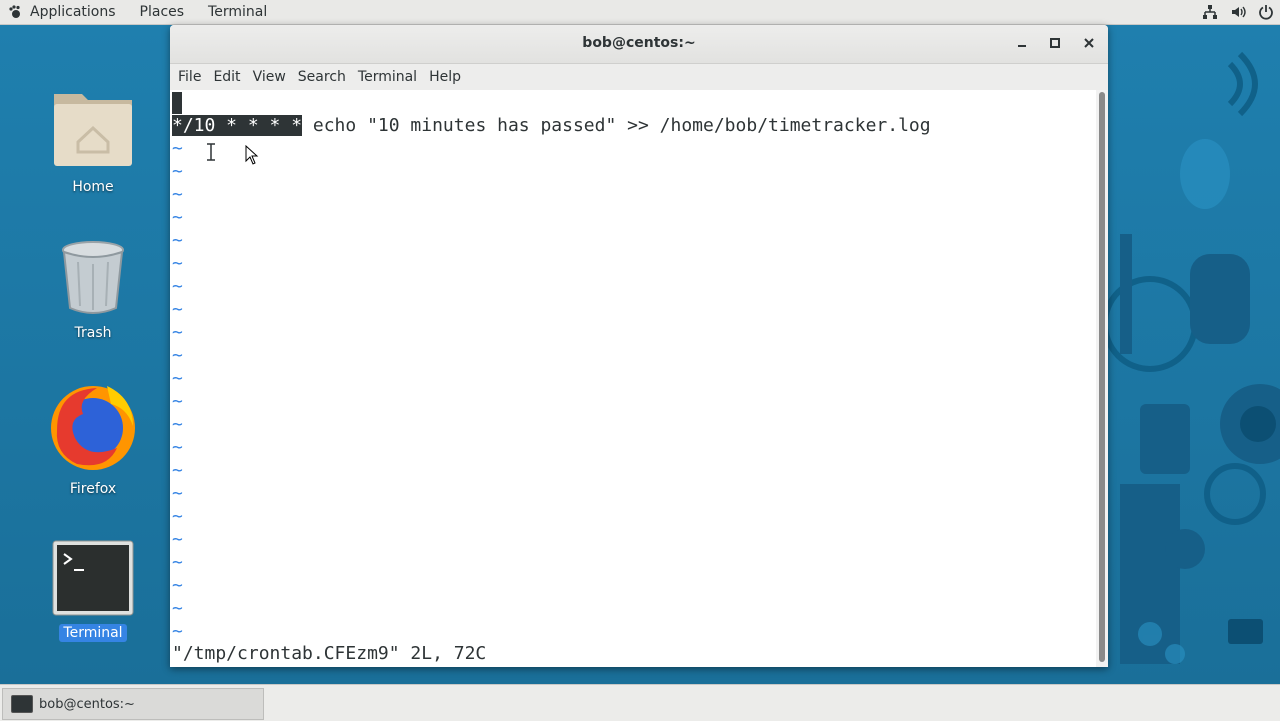 This screenshot has width=1280, height=721. I want to click on trash-icon, so click(93, 277).